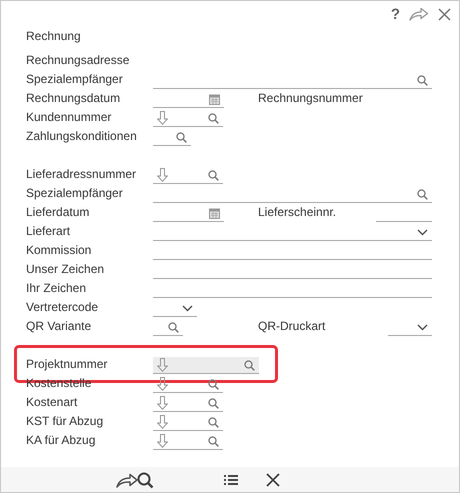 The image size is (460, 493). Describe the element at coordinates (61, 440) in the screenshot. I see `field-label: KA für Abzug` at that location.